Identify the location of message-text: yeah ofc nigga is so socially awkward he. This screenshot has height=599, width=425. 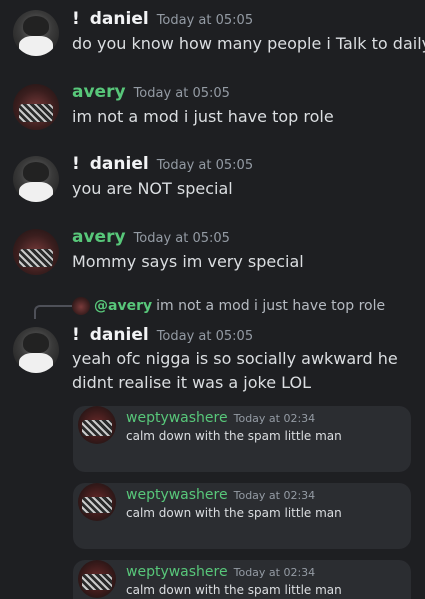
(235, 358).